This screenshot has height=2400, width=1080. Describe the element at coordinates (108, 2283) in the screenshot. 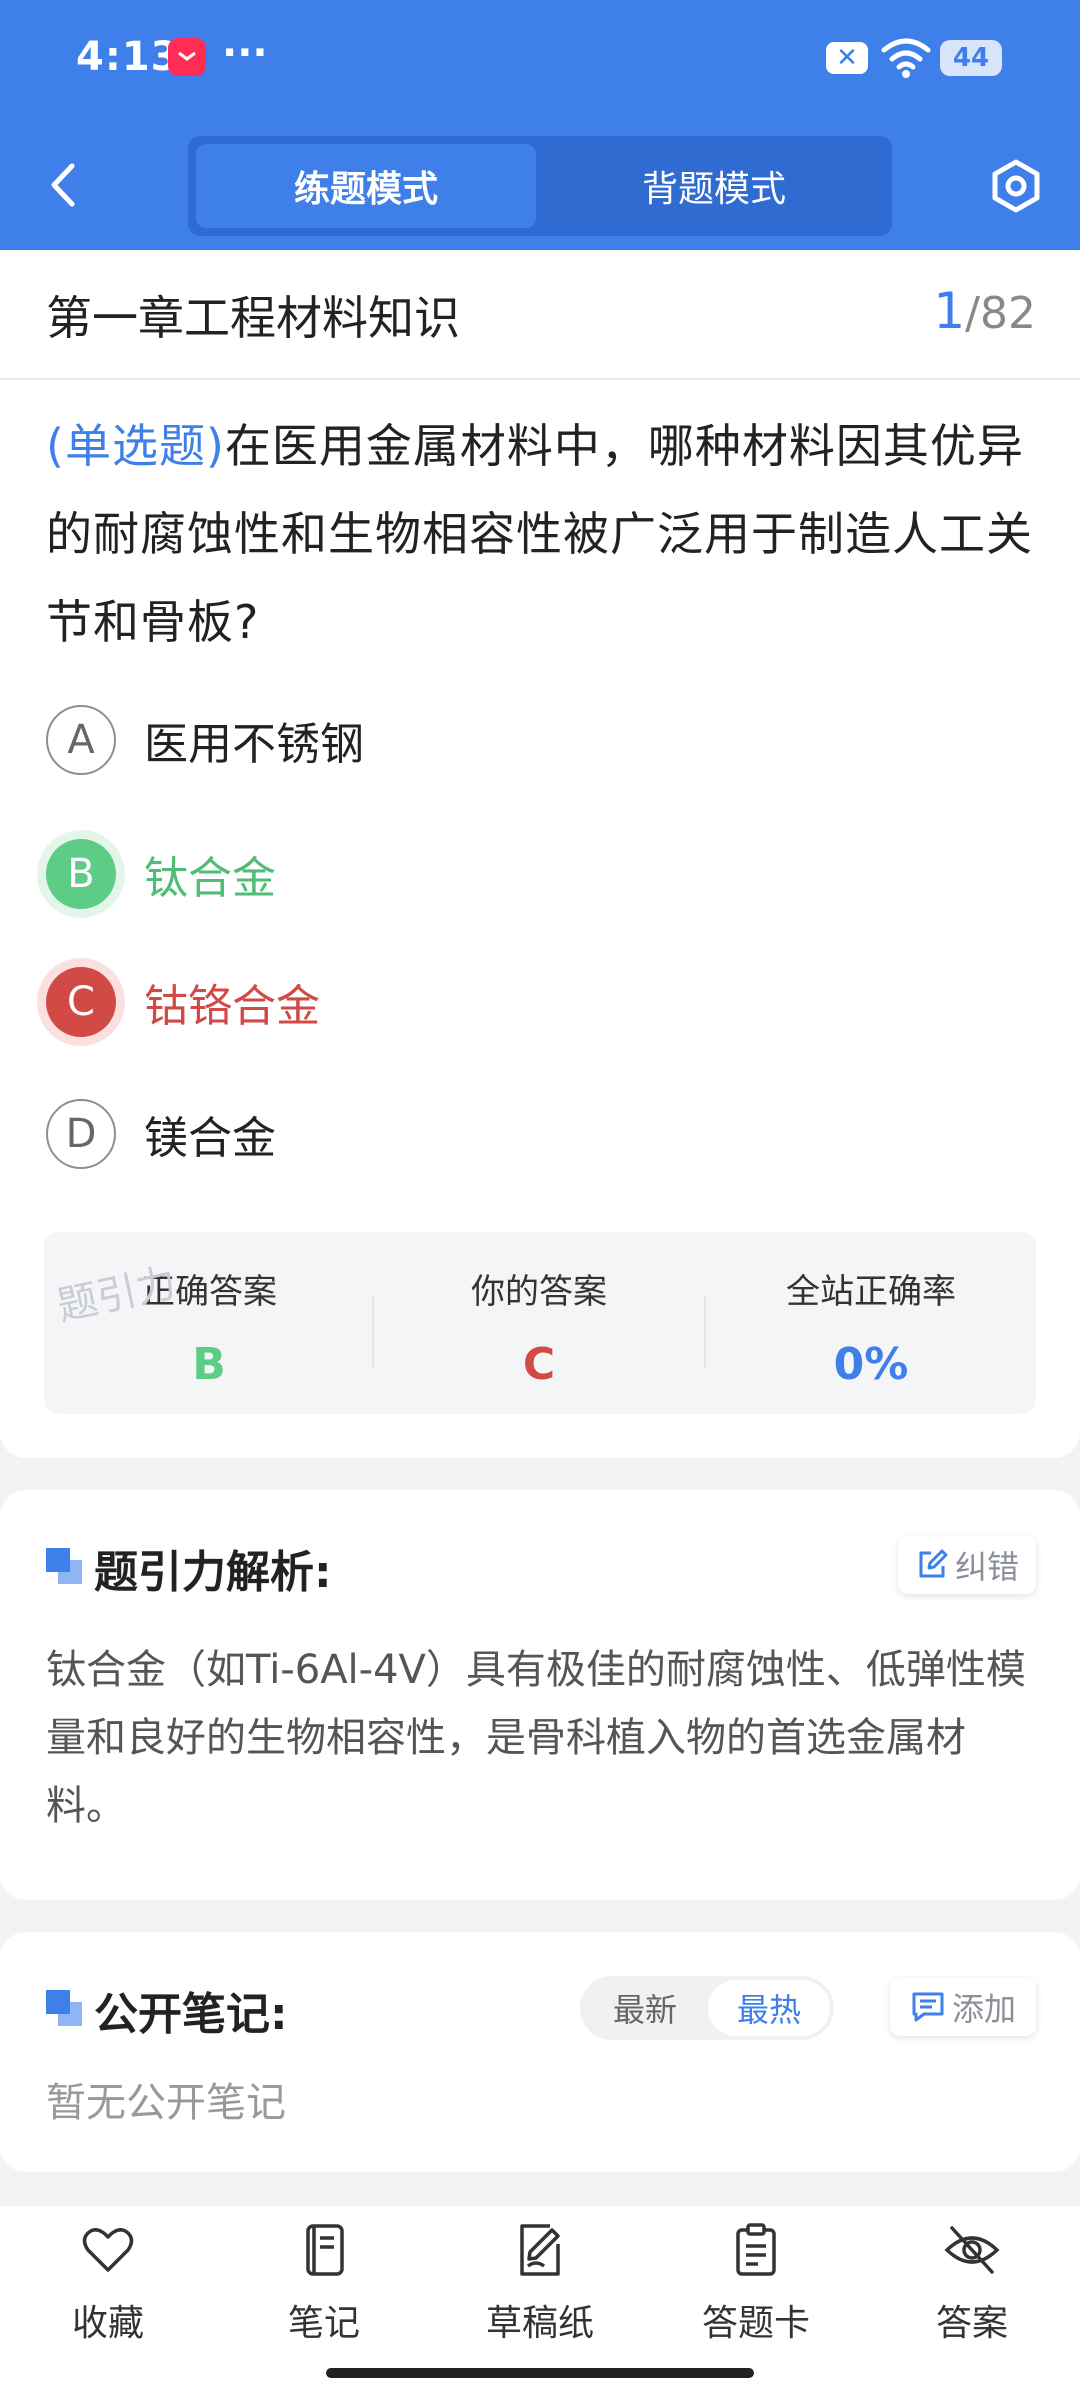

I see `tab-favorite: 收藏` at that location.